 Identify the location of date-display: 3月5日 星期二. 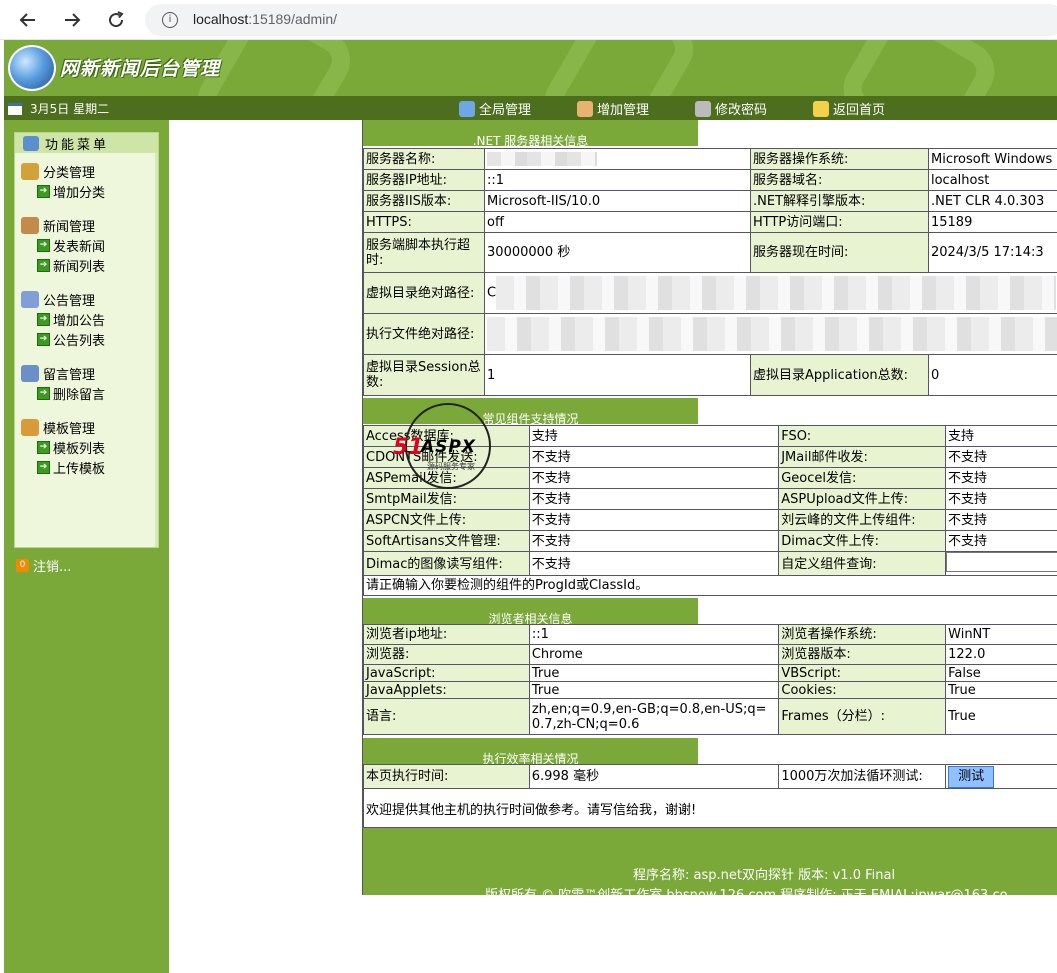
(58, 108).